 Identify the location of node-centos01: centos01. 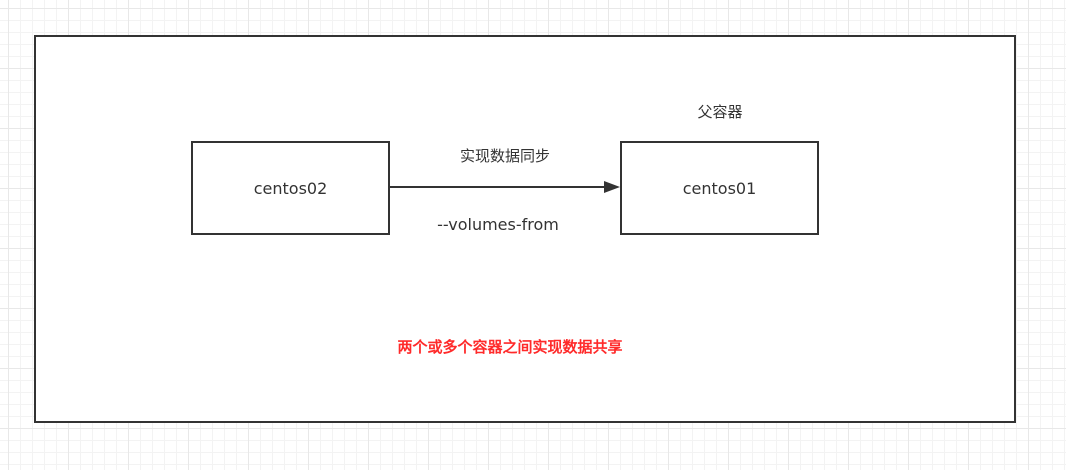
(719, 188).